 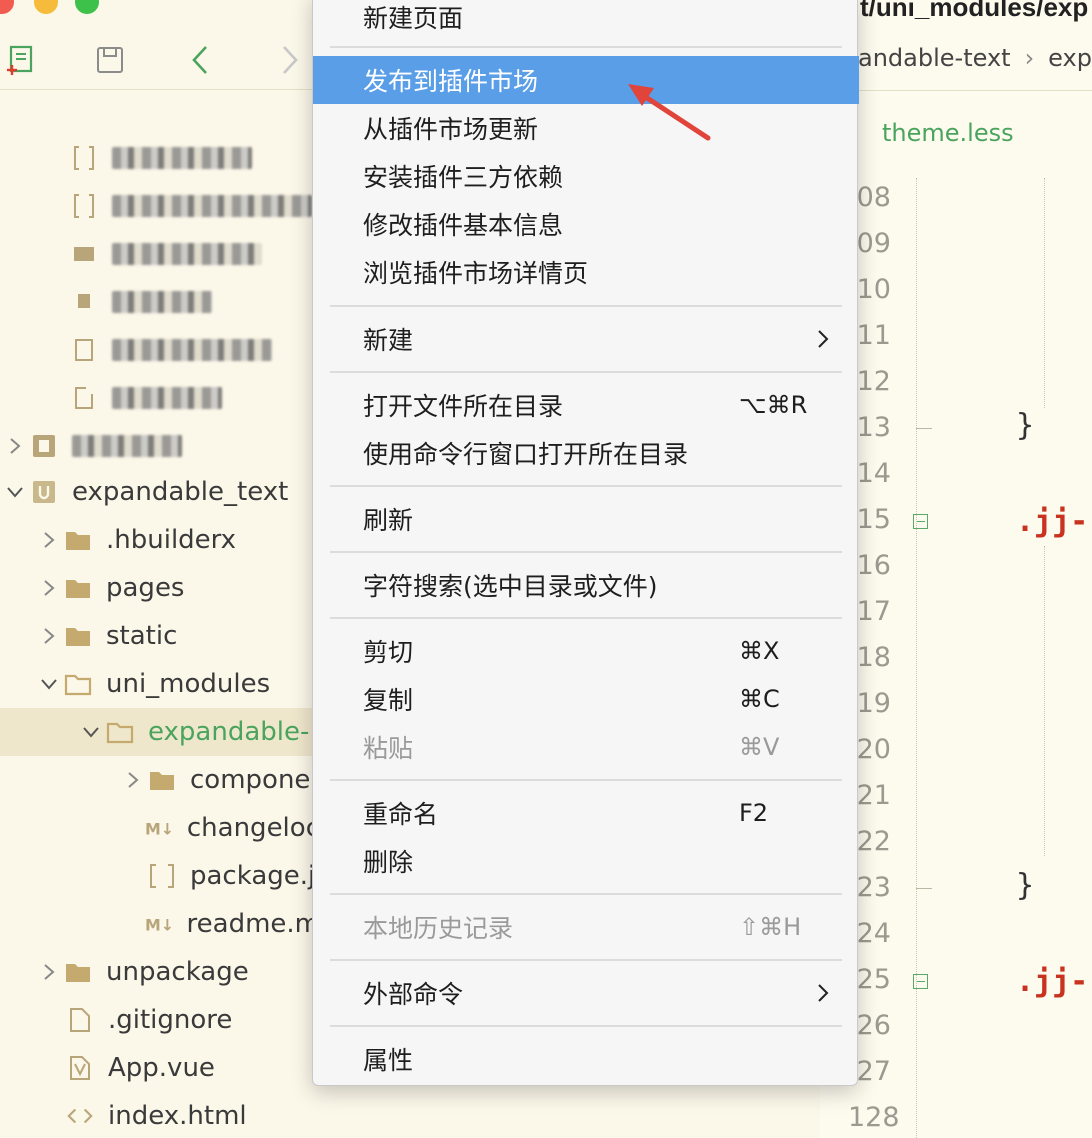 What do you see at coordinates (934, 58) in the screenshot?
I see `breadcrumb-item: andable-text` at bounding box center [934, 58].